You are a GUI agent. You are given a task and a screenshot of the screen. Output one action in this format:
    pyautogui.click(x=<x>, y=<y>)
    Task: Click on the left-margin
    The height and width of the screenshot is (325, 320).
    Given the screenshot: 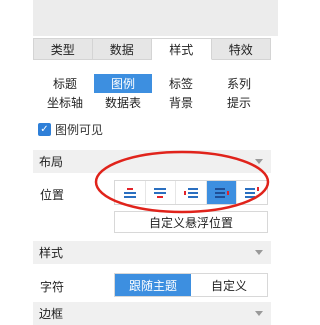 What is the action you would take?
    pyautogui.click(x=16, y=161)
    